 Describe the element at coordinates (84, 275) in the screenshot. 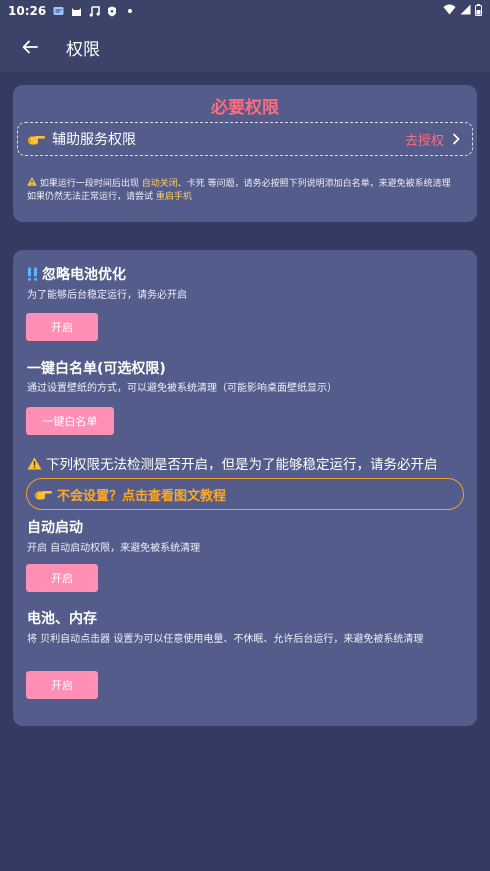

I see `battery-optimization-label: 忽略电池优化` at that location.